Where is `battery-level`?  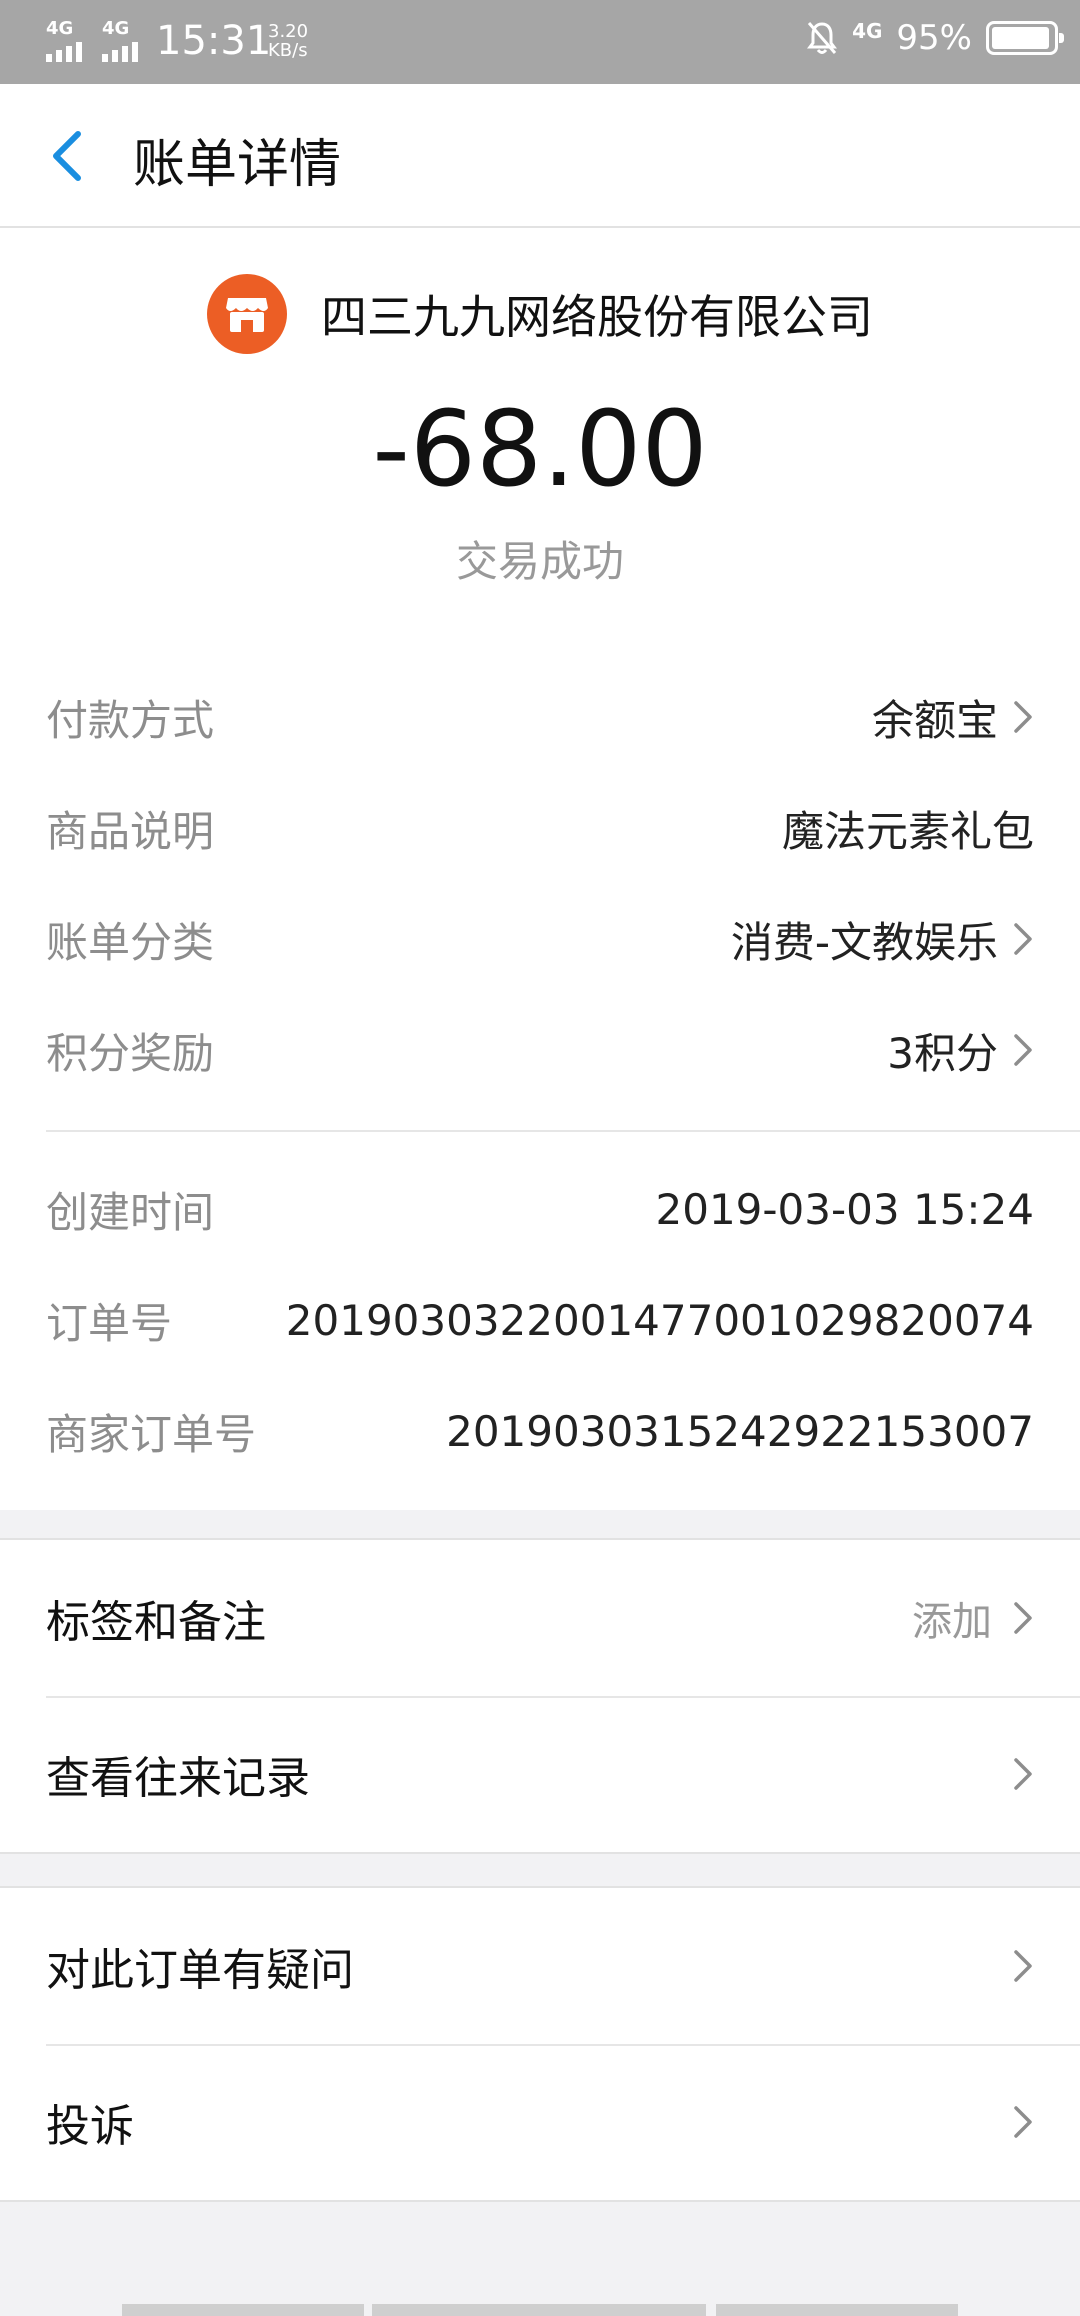
battery-level is located at coordinates (1020, 38).